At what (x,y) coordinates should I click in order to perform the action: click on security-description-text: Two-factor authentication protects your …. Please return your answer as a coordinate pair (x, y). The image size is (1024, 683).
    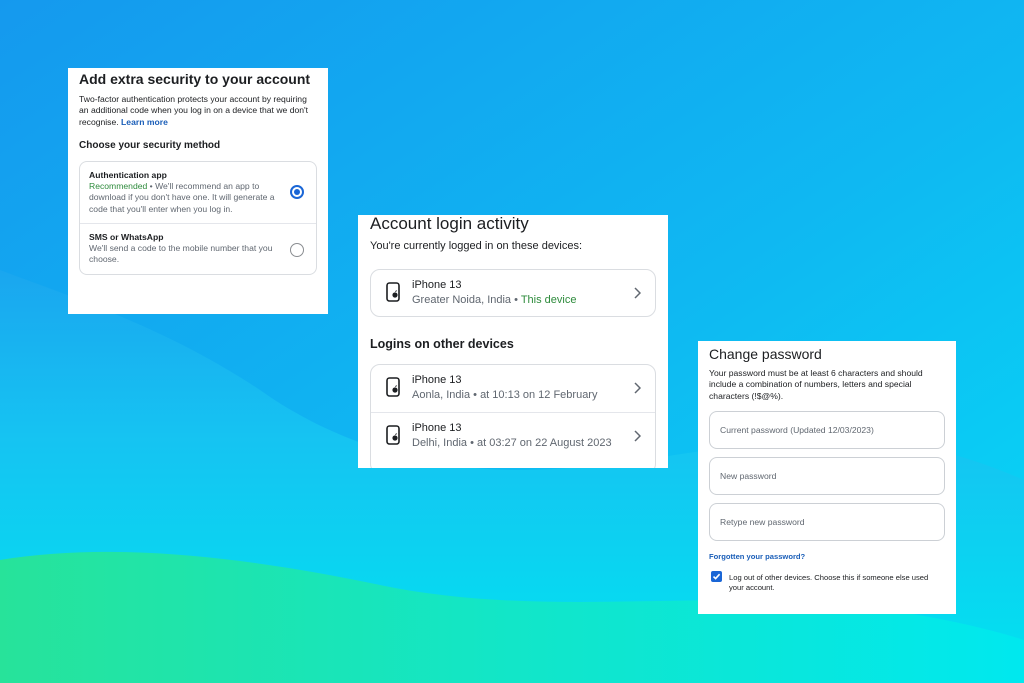
    Looking at the image, I should click on (194, 110).